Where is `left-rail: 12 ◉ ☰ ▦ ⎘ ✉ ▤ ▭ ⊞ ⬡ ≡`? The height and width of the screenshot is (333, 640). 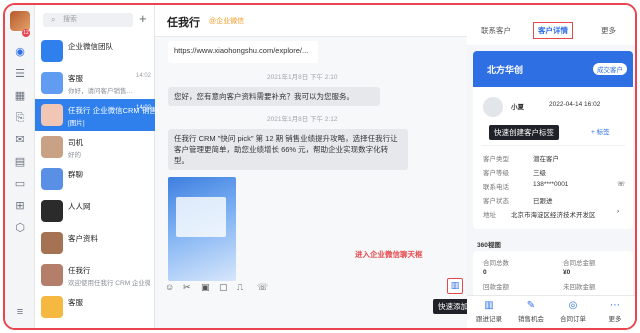 left-rail: 12 ◉ ☰ ▦ ⎘ ✉ ▤ ▭ ⊞ ⬡ ≡ is located at coordinates (20, 166).